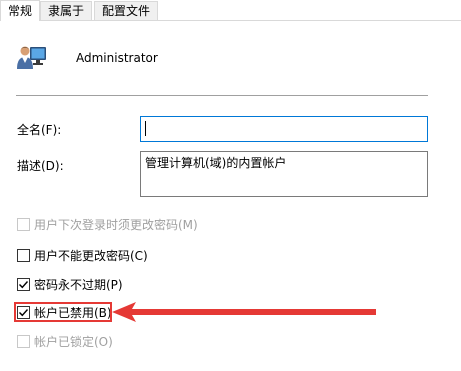  What do you see at coordinates (39, 130) in the screenshot?
I see `fullname-label: 全名(F):` at bounding box center [39, 130].